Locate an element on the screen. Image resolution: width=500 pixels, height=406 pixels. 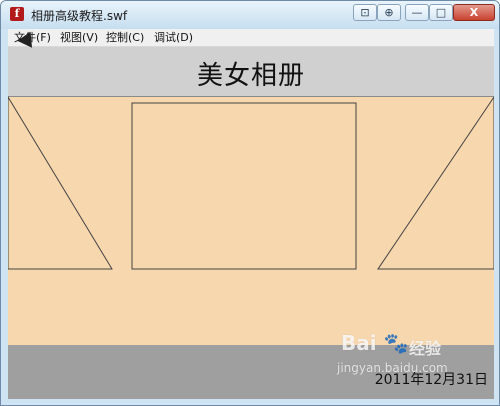
menu-control: 控制(C) is located at coordinates (125, 38).